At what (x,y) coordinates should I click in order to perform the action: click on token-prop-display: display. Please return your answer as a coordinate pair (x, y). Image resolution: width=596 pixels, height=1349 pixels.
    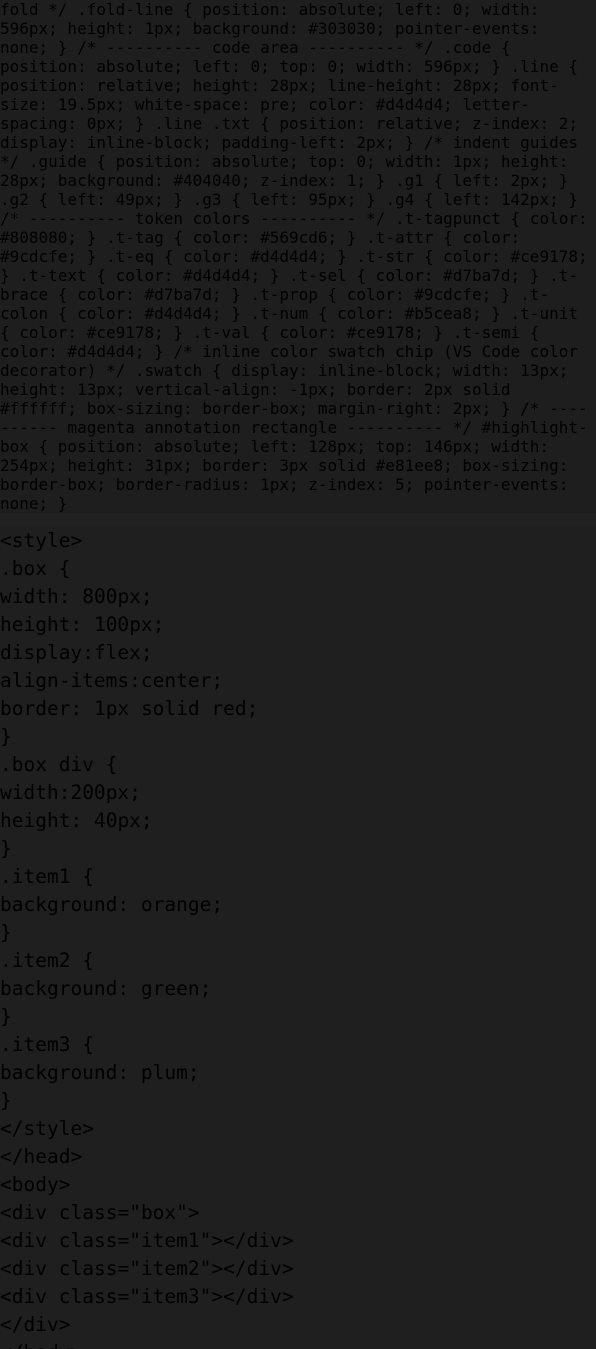
    Looking at the image, I should click on (41, 652).